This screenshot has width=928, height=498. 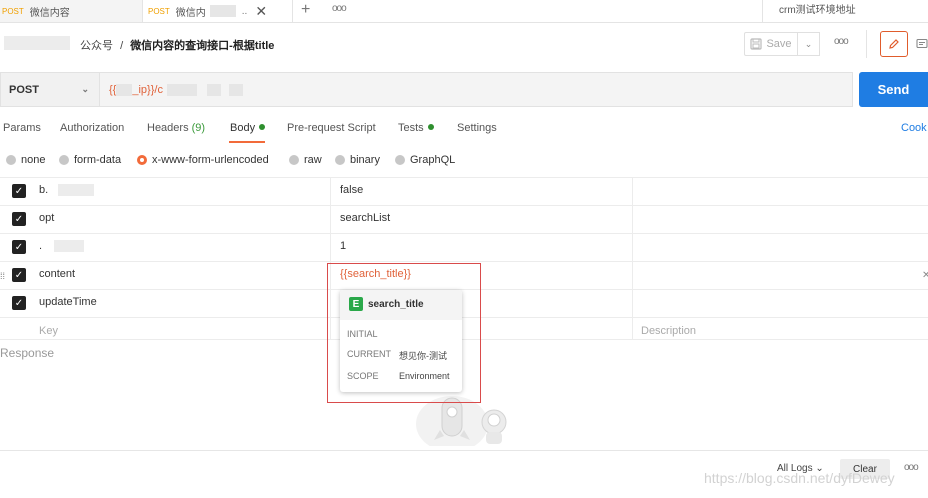 I want to click on param-key: ., so click(x=62, y=246).